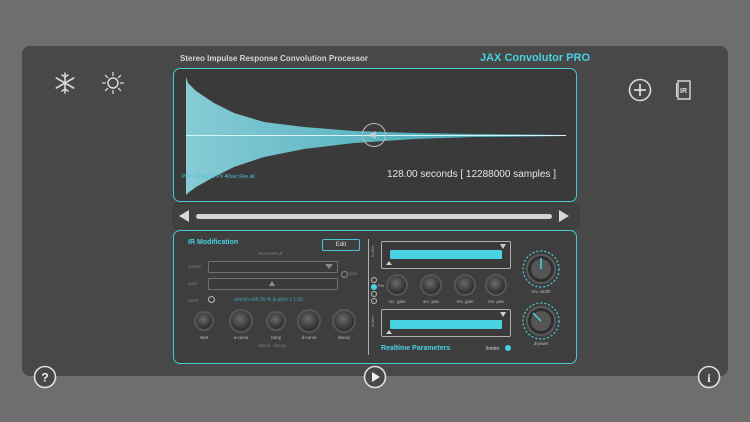 This screenshot has width=750, height=422. I want to click on knob-decay-label: decay, so click(343, 337).